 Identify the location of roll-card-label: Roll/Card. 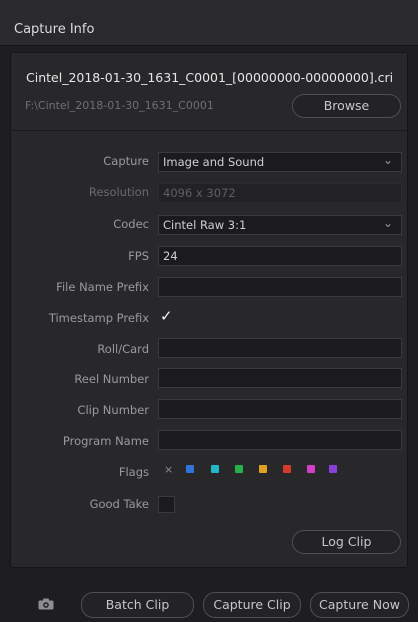
(123, 349).